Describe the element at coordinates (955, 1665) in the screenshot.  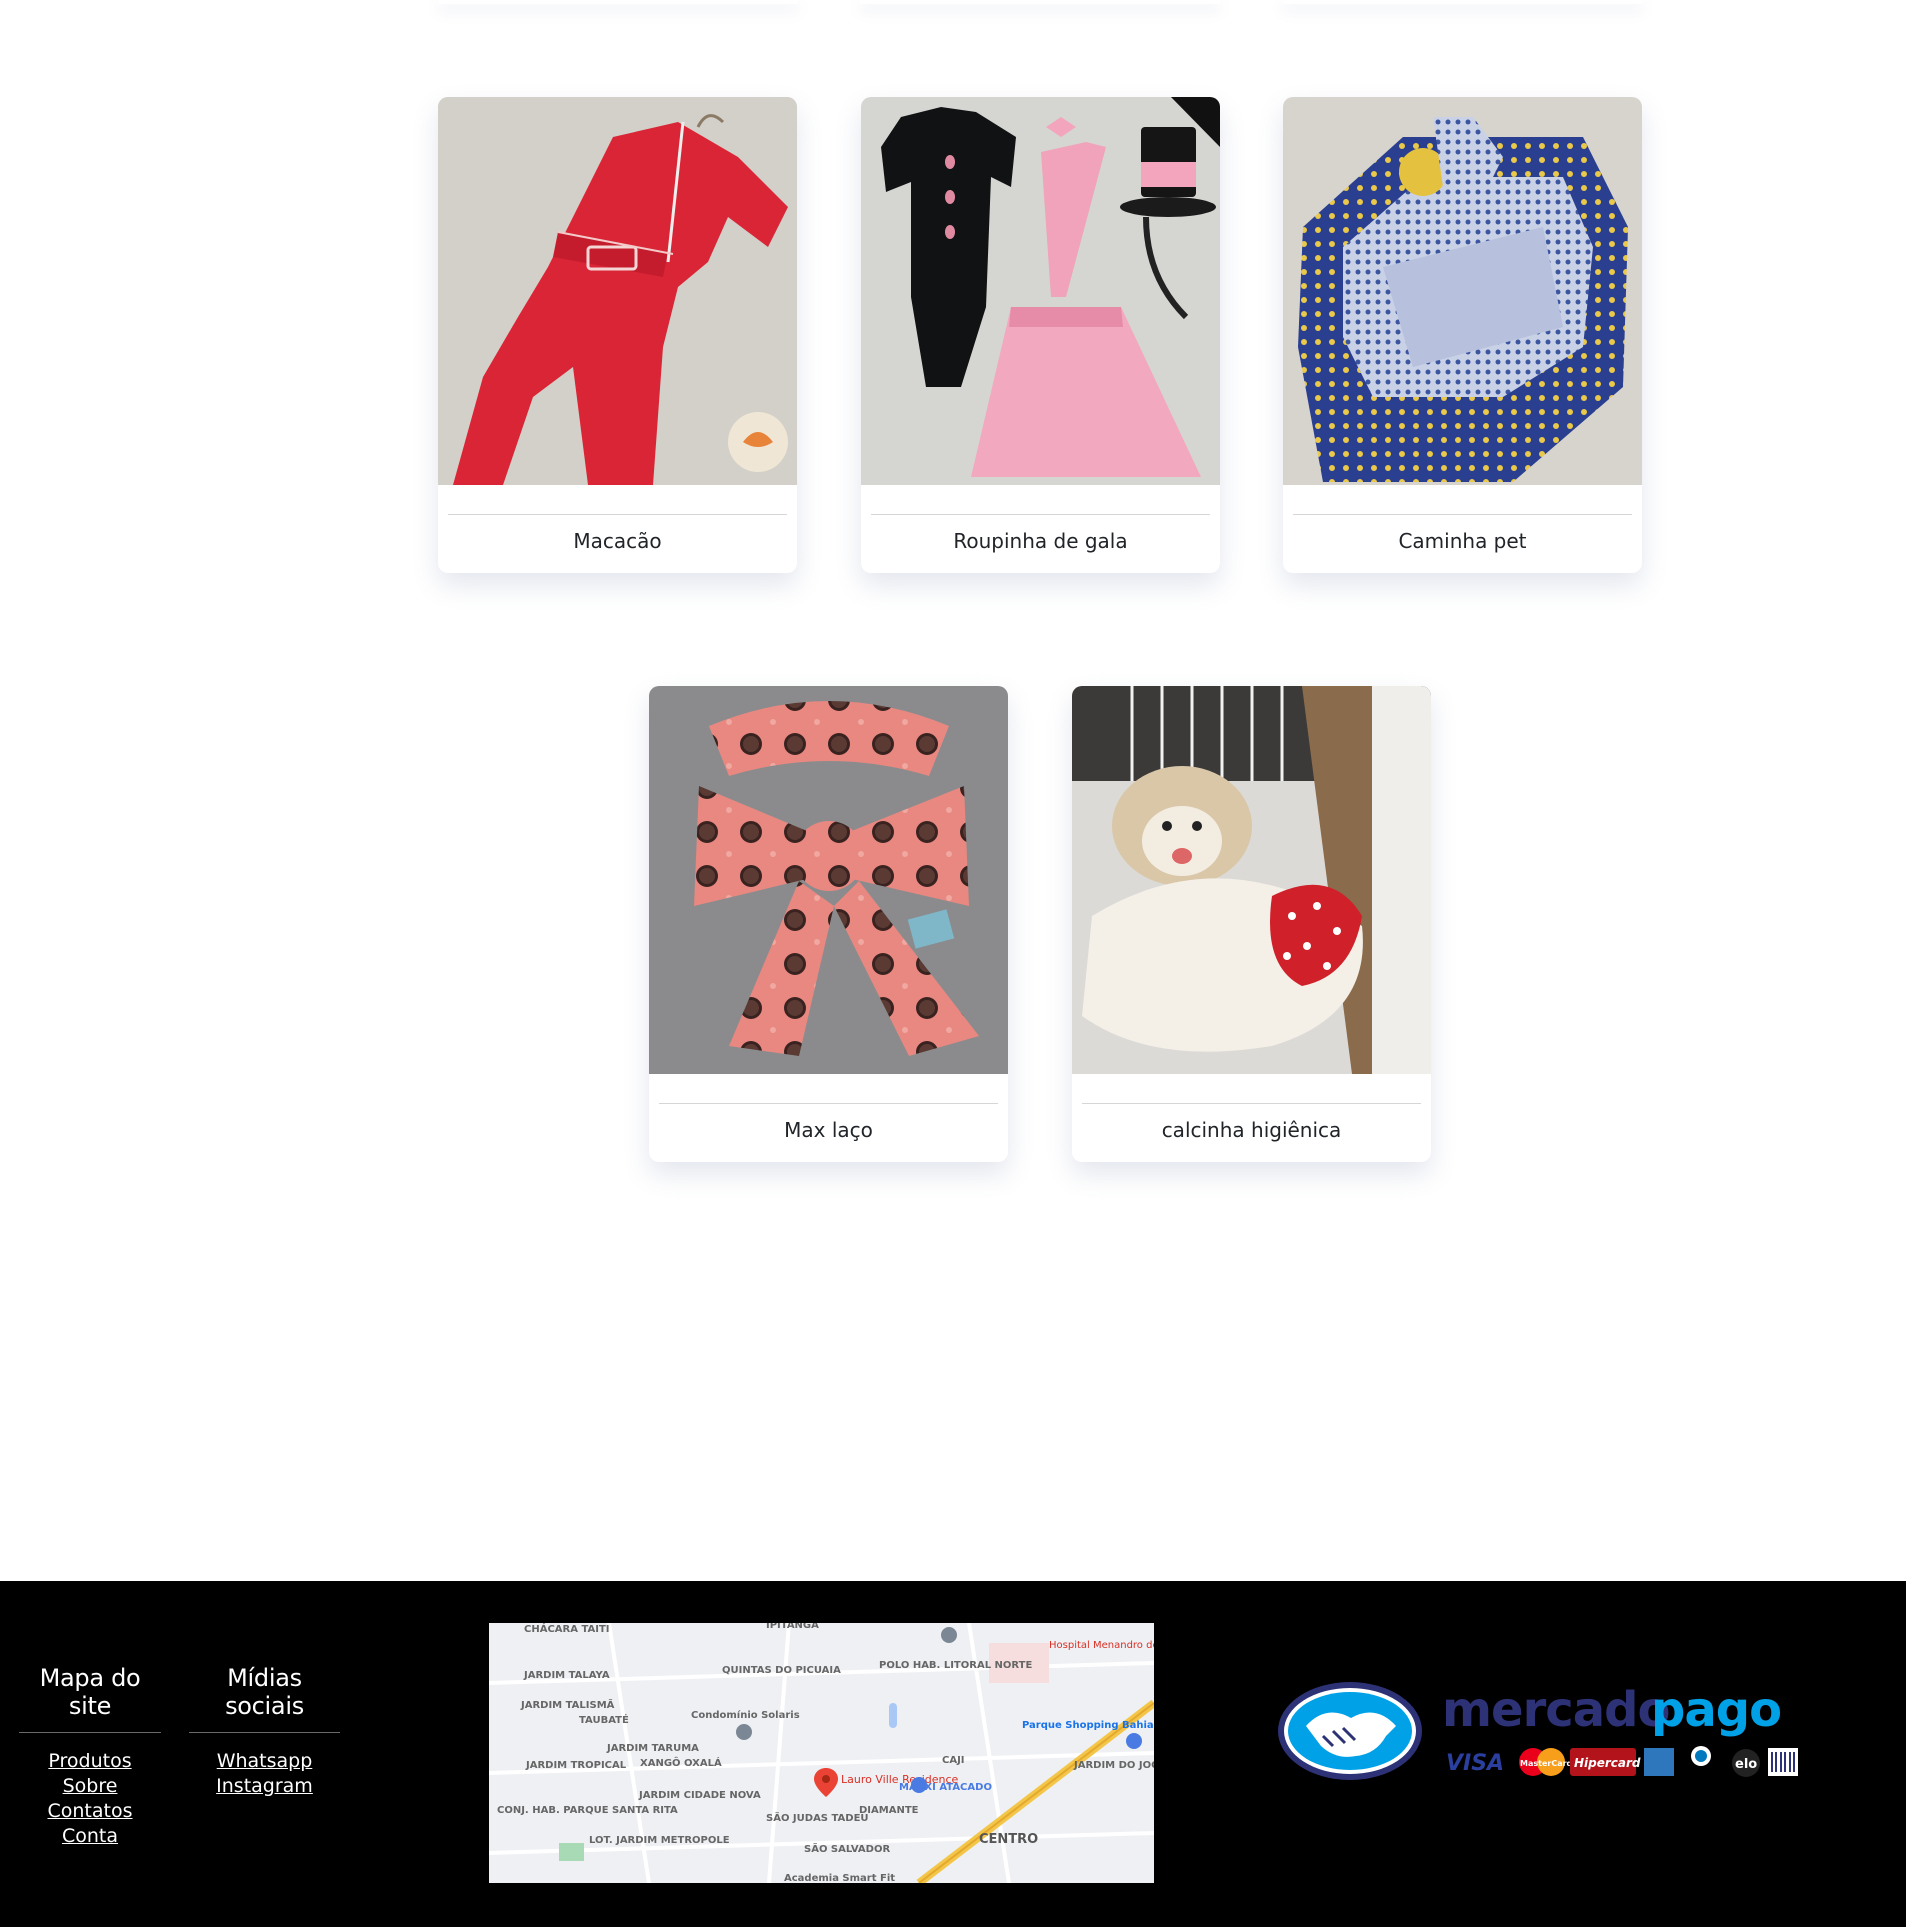
I see `map-label: POLO HAB. LITORAL NORTE` at that location.